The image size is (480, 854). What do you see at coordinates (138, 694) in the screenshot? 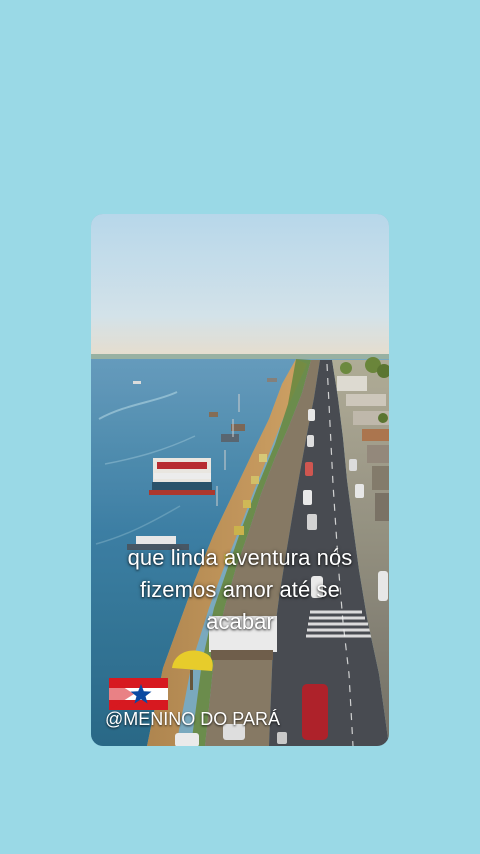
I see `para-state-flag-icon` at bounding box center [138, 694].